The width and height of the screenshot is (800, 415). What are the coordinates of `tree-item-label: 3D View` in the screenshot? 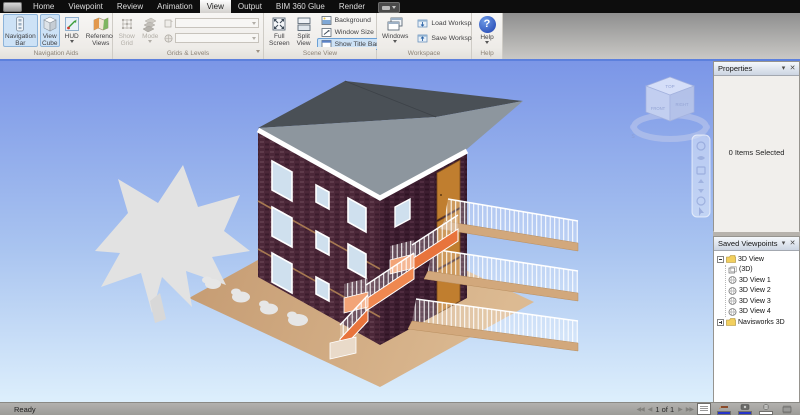 It's located at (751, 259).